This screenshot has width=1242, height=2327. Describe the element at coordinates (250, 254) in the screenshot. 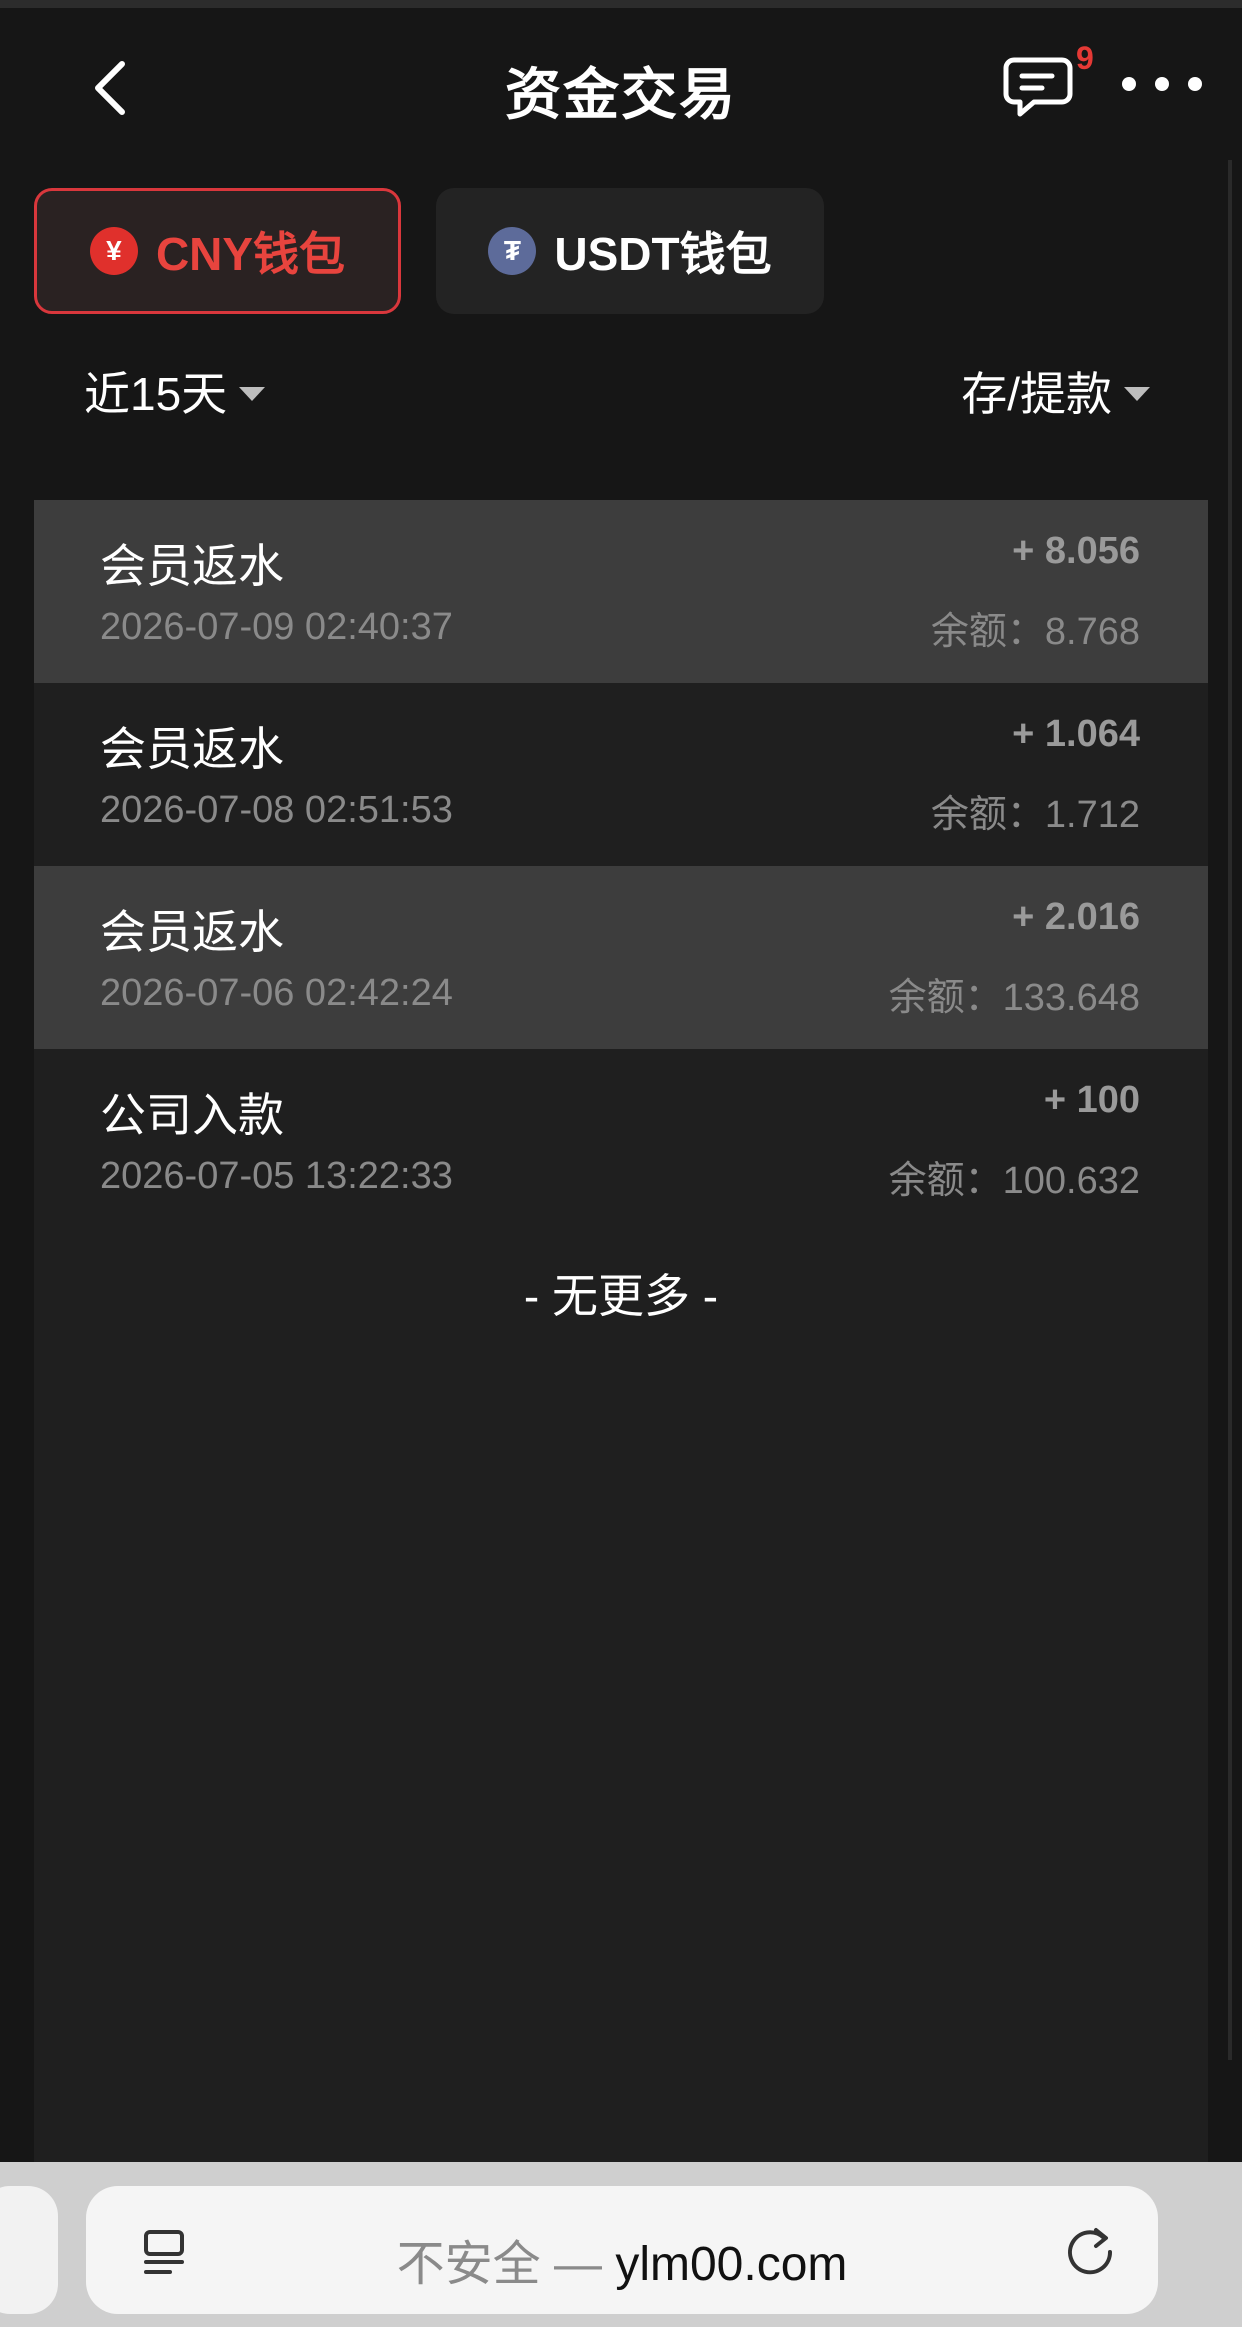

I see `tab-label: CNY钱包` at that location.